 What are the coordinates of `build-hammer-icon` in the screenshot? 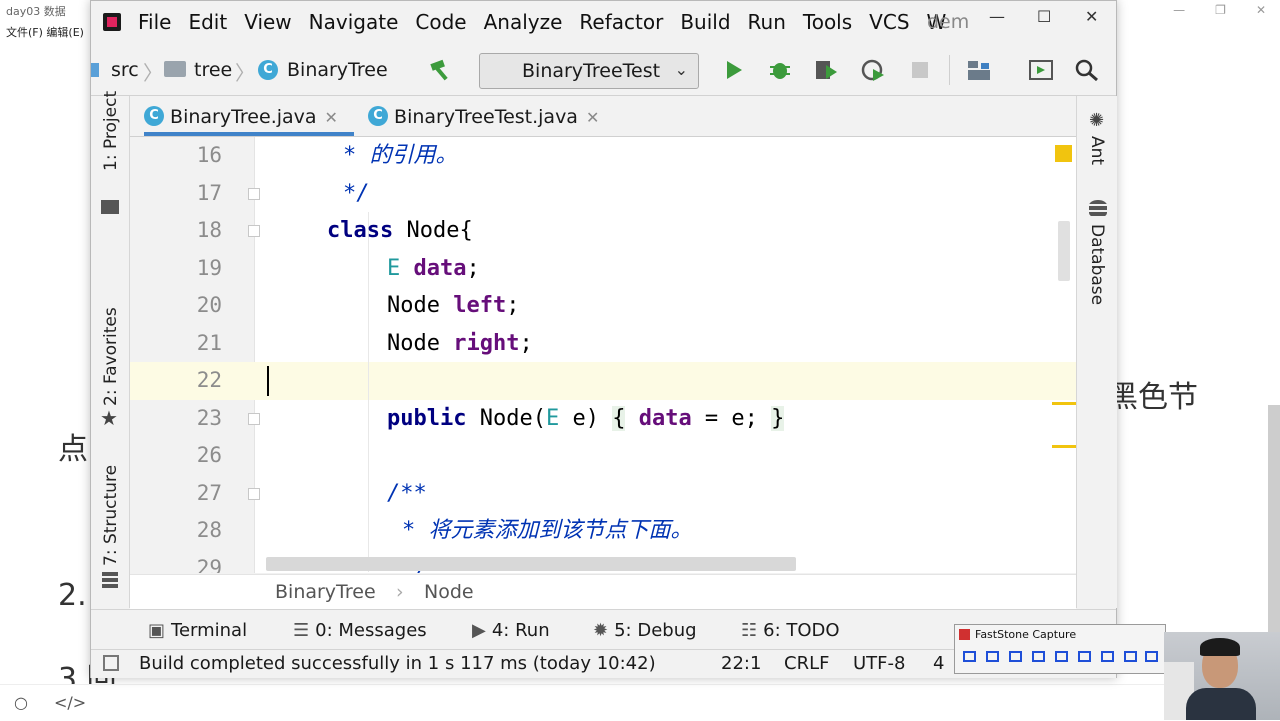 It's located at (441, 70).